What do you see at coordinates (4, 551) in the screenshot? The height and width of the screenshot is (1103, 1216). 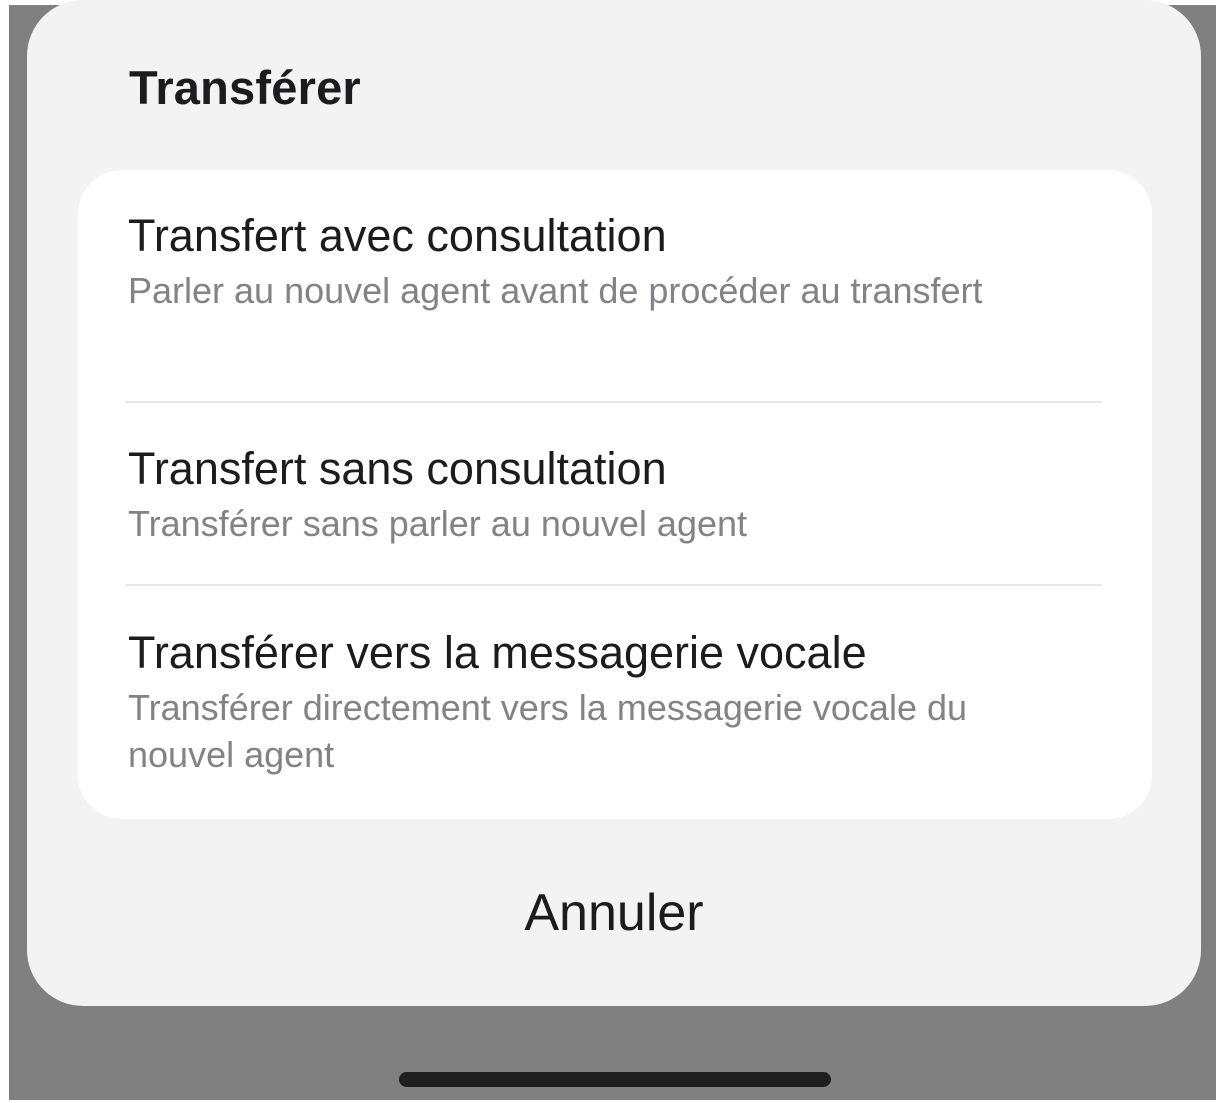 I see `screen-edge-left` at bounding box center [4, 551].